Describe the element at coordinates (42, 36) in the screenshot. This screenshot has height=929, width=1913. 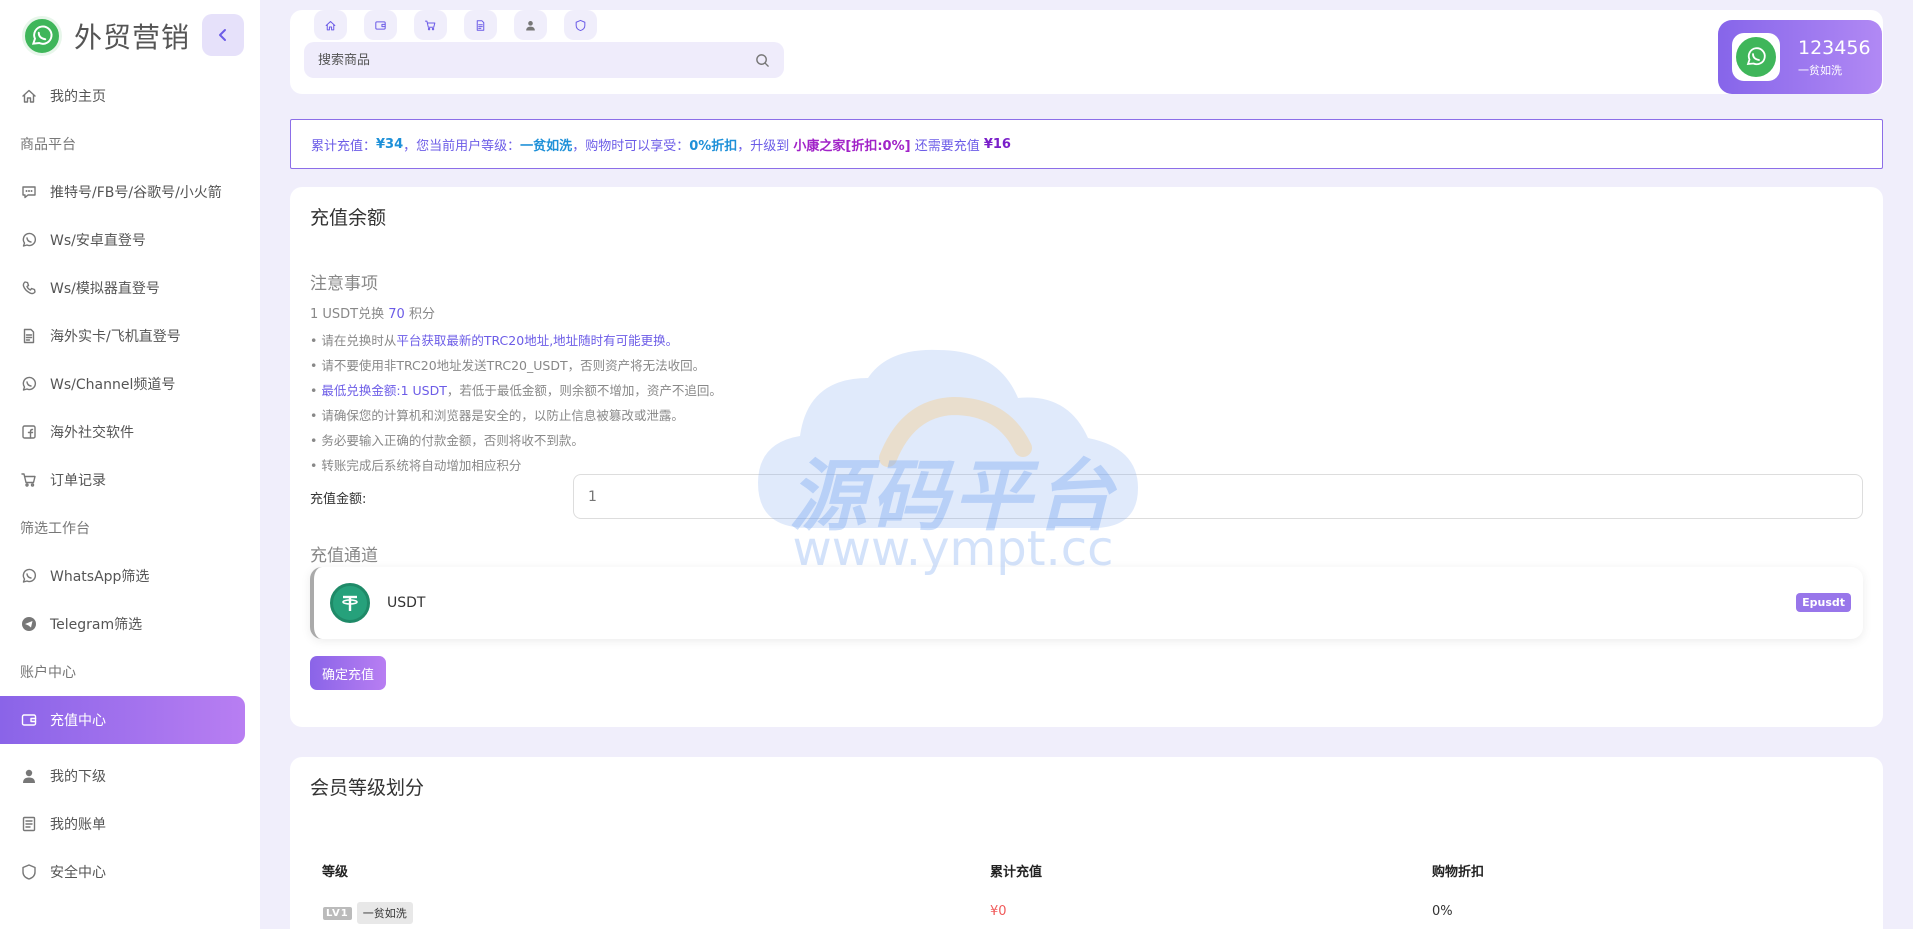
I see `brand-logo-icon` at that location.